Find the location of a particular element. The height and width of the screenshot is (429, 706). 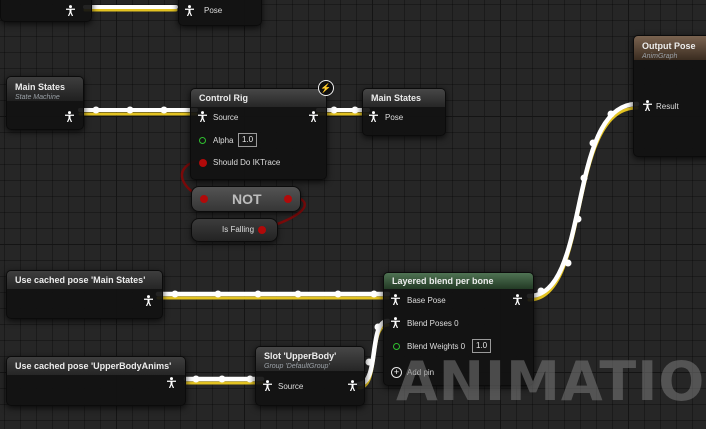

ik-bool-pin-icon is located at coordinates (203, 163).